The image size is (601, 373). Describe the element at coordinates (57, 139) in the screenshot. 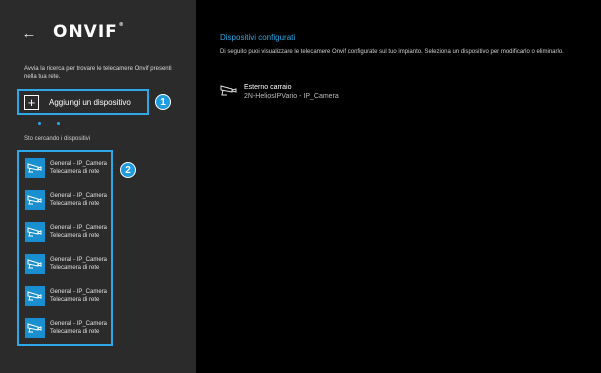

I see `searching-status: Sto cercando i dispositivi` at that location.